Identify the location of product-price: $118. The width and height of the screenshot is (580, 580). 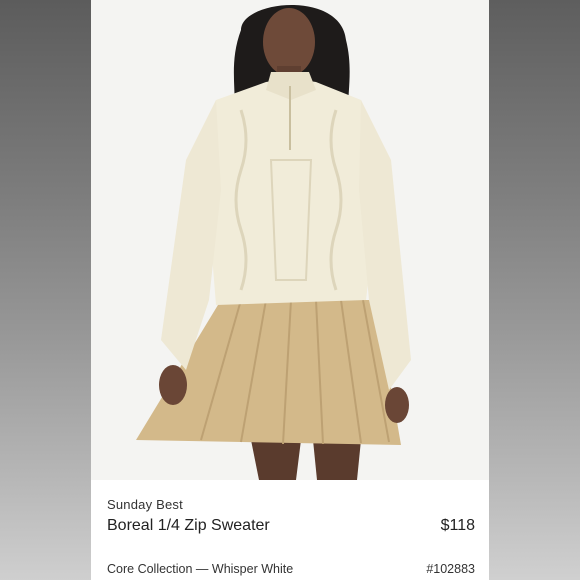
(457, 525).